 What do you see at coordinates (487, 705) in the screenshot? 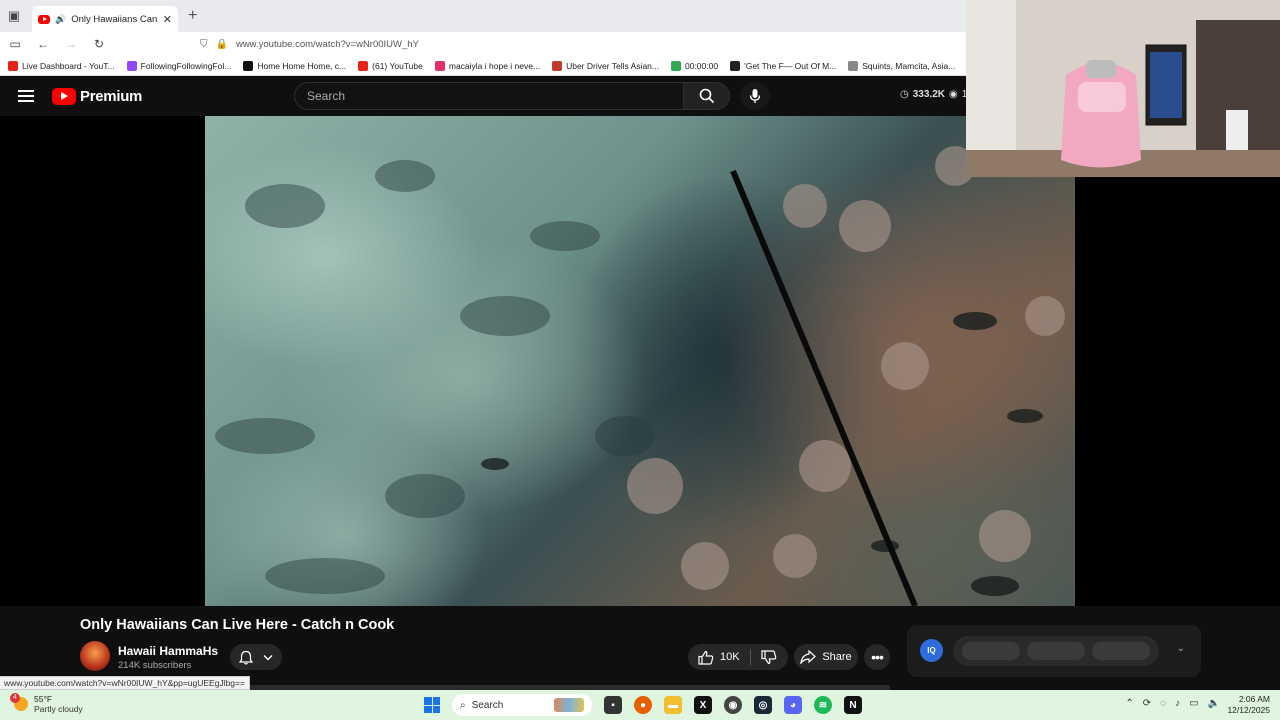
I see `taskbar-search-label: Search` at bounding box center [487, 705].